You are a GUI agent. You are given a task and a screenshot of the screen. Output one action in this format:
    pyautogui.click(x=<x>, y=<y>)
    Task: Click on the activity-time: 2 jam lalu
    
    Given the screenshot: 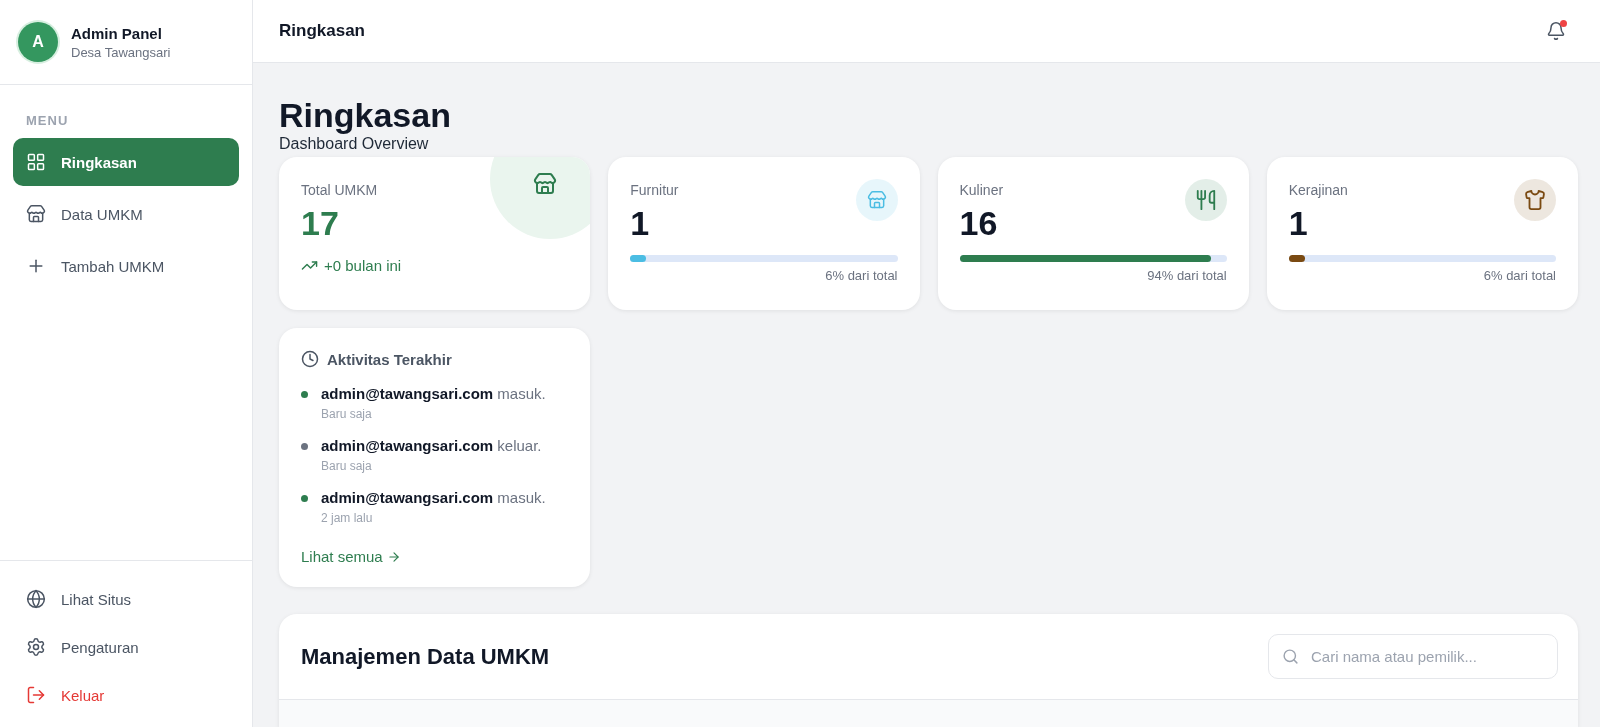 What is the action you would take?
    pyautogui.click(x=347, y=518)
    